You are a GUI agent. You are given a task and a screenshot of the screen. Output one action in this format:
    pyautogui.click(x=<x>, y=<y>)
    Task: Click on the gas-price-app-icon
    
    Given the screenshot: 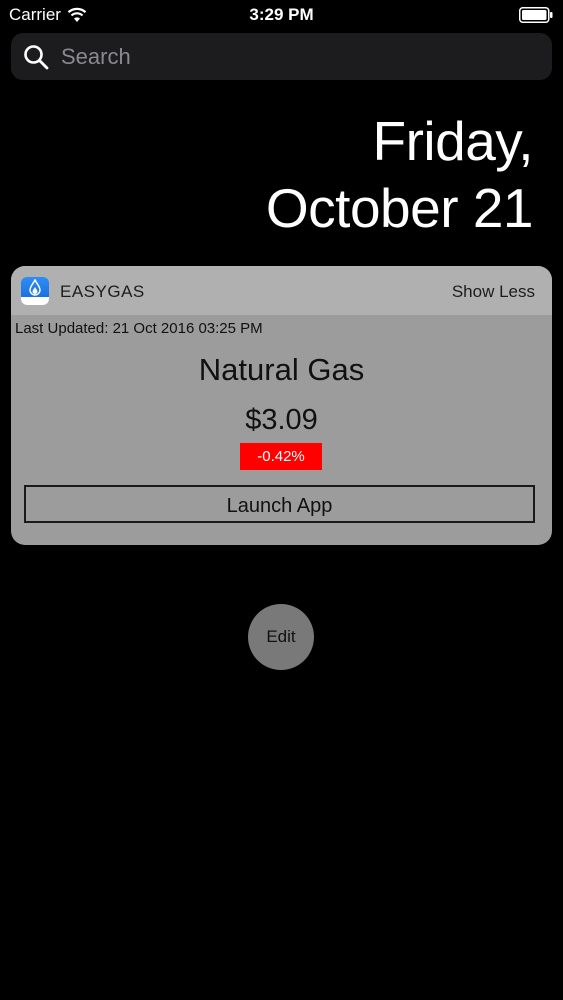 What is the action you would take?
    pyautogui.click(x=35, y=291)
    